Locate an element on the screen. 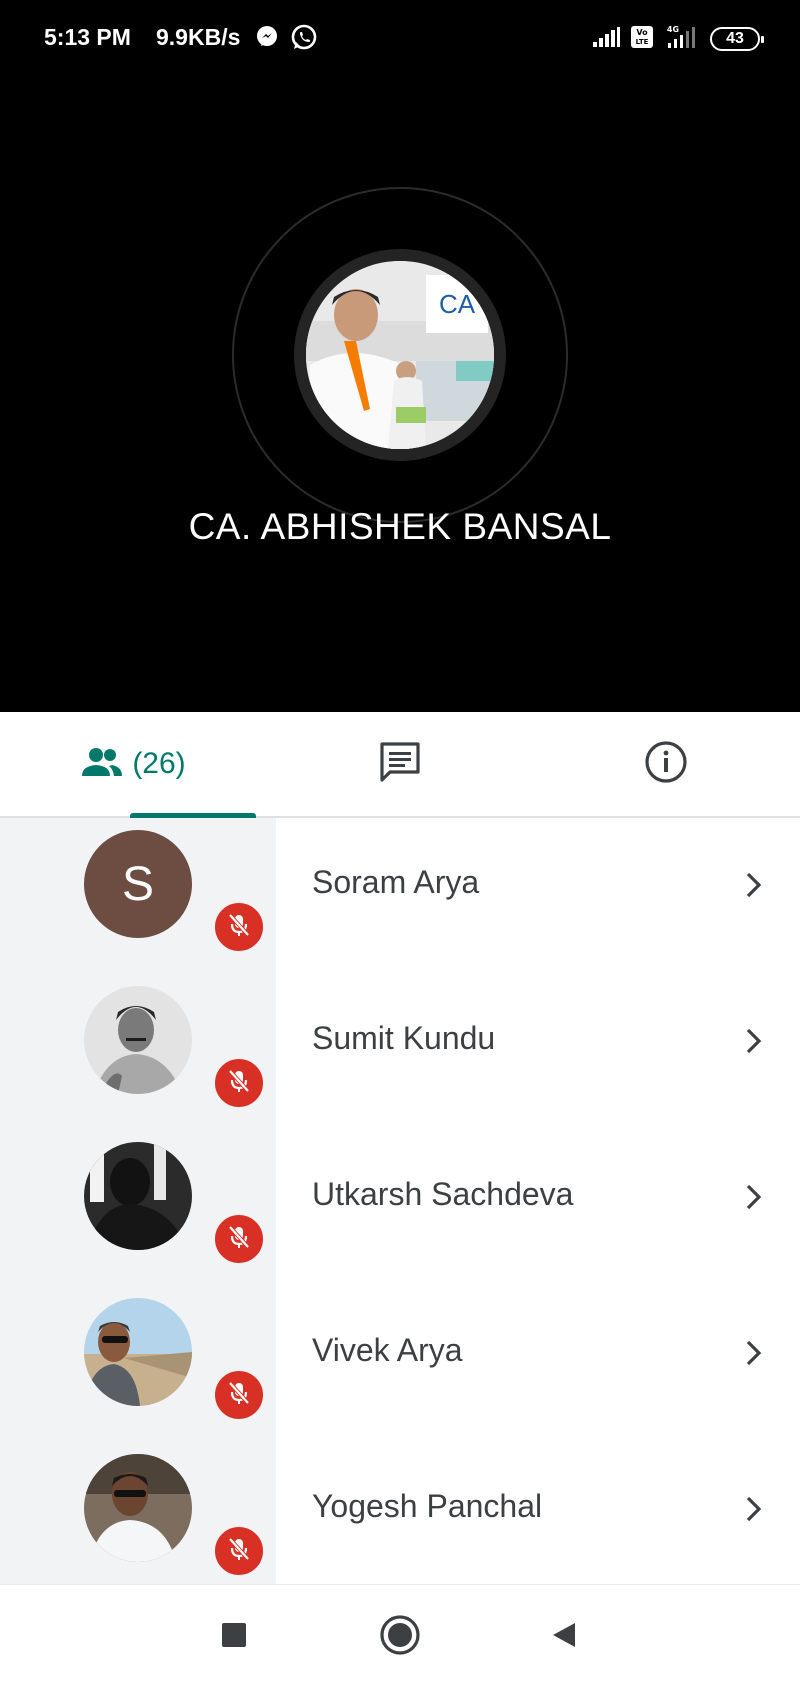  battery-level: 43 is located at coordinates (735, 38).